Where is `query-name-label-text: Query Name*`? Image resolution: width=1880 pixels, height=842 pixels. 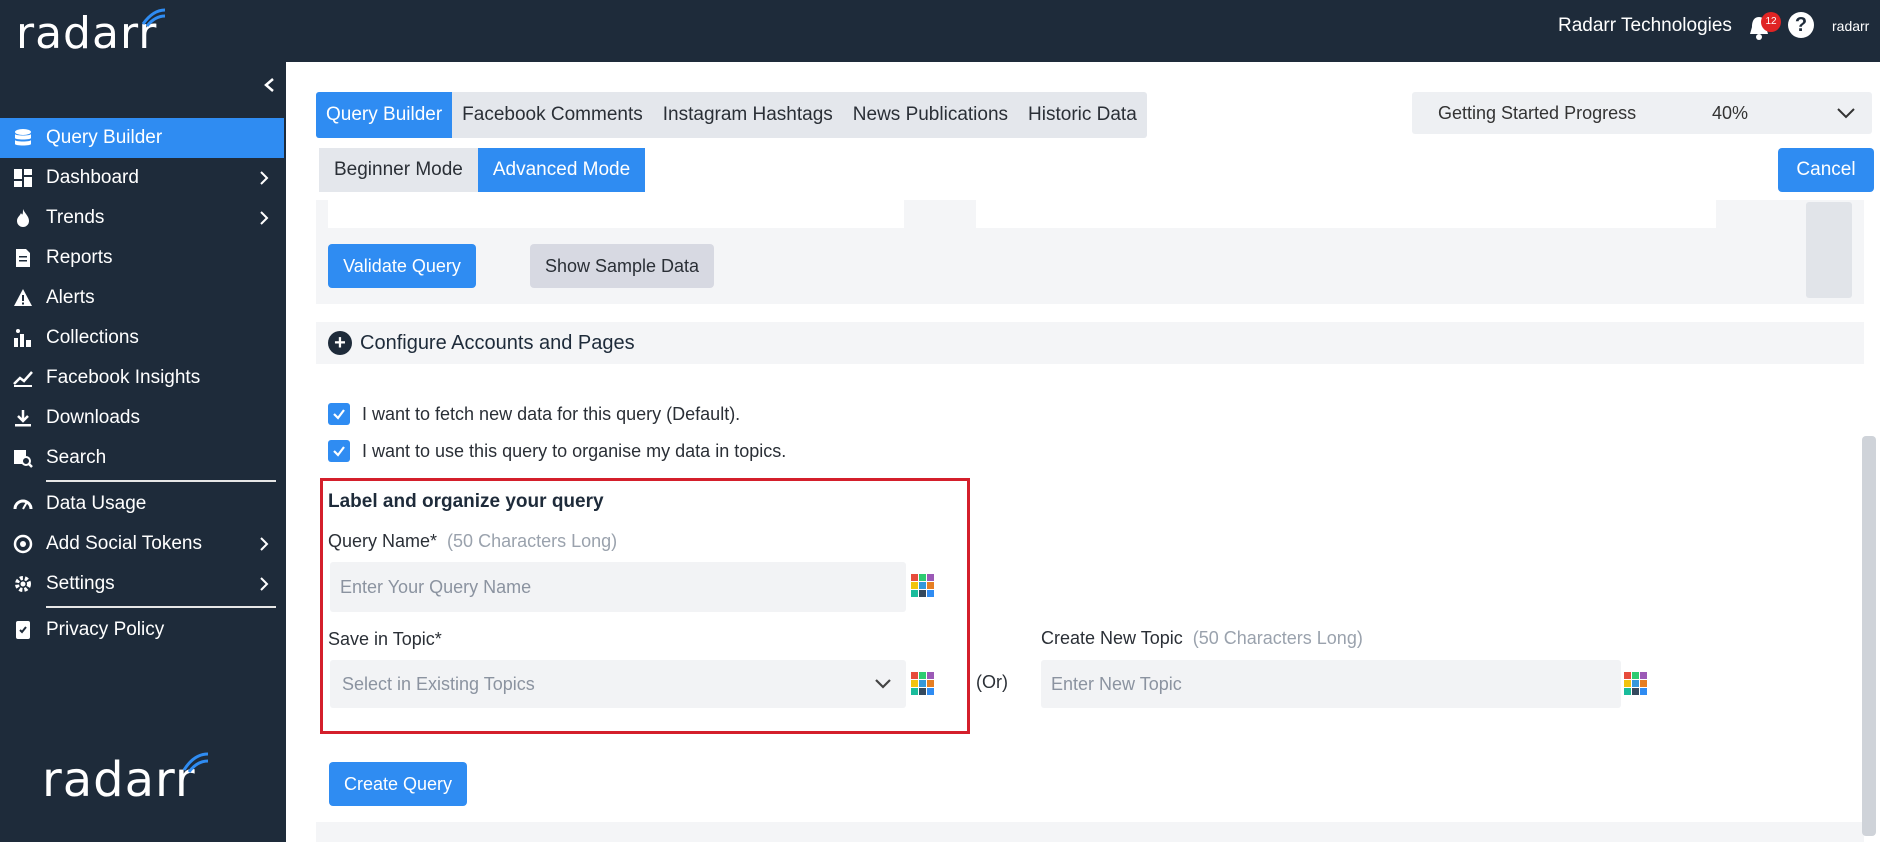
query-name-label-text: Query Name* is located at coordinates (383, 541).